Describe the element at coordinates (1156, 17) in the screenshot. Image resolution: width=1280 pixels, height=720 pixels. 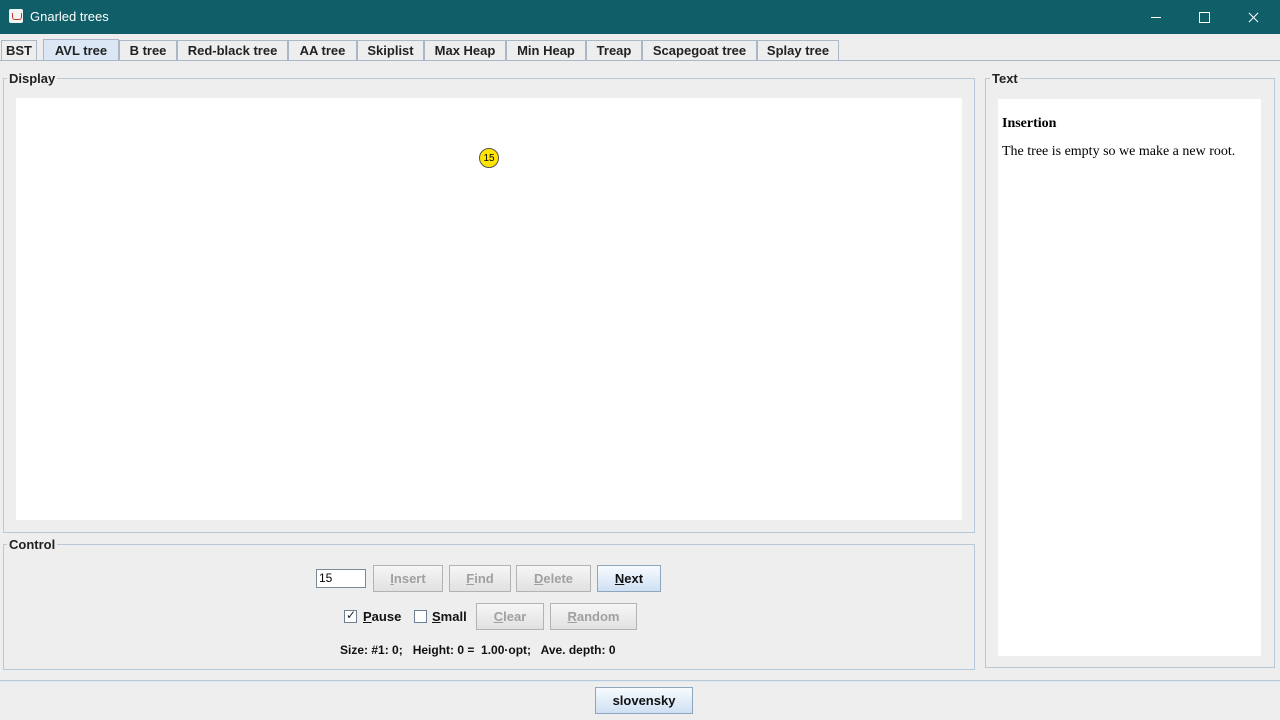
I see `minimize-icon` at that location.